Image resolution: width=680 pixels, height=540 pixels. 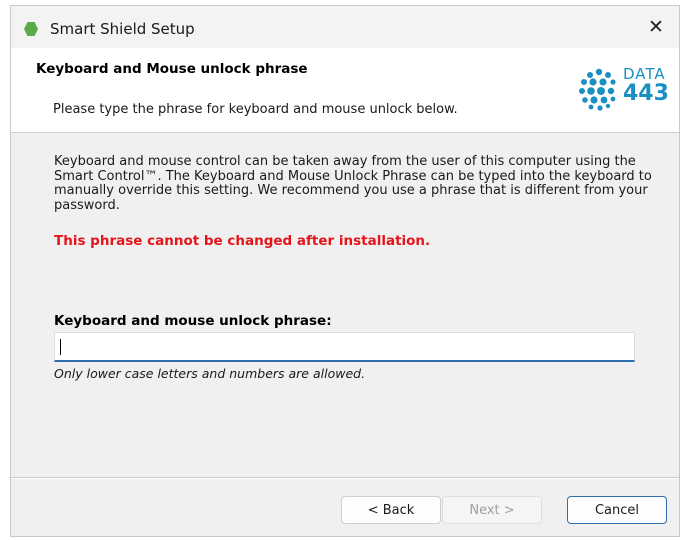 I want to click on close-button: ✕, so click(x=656, y=27).